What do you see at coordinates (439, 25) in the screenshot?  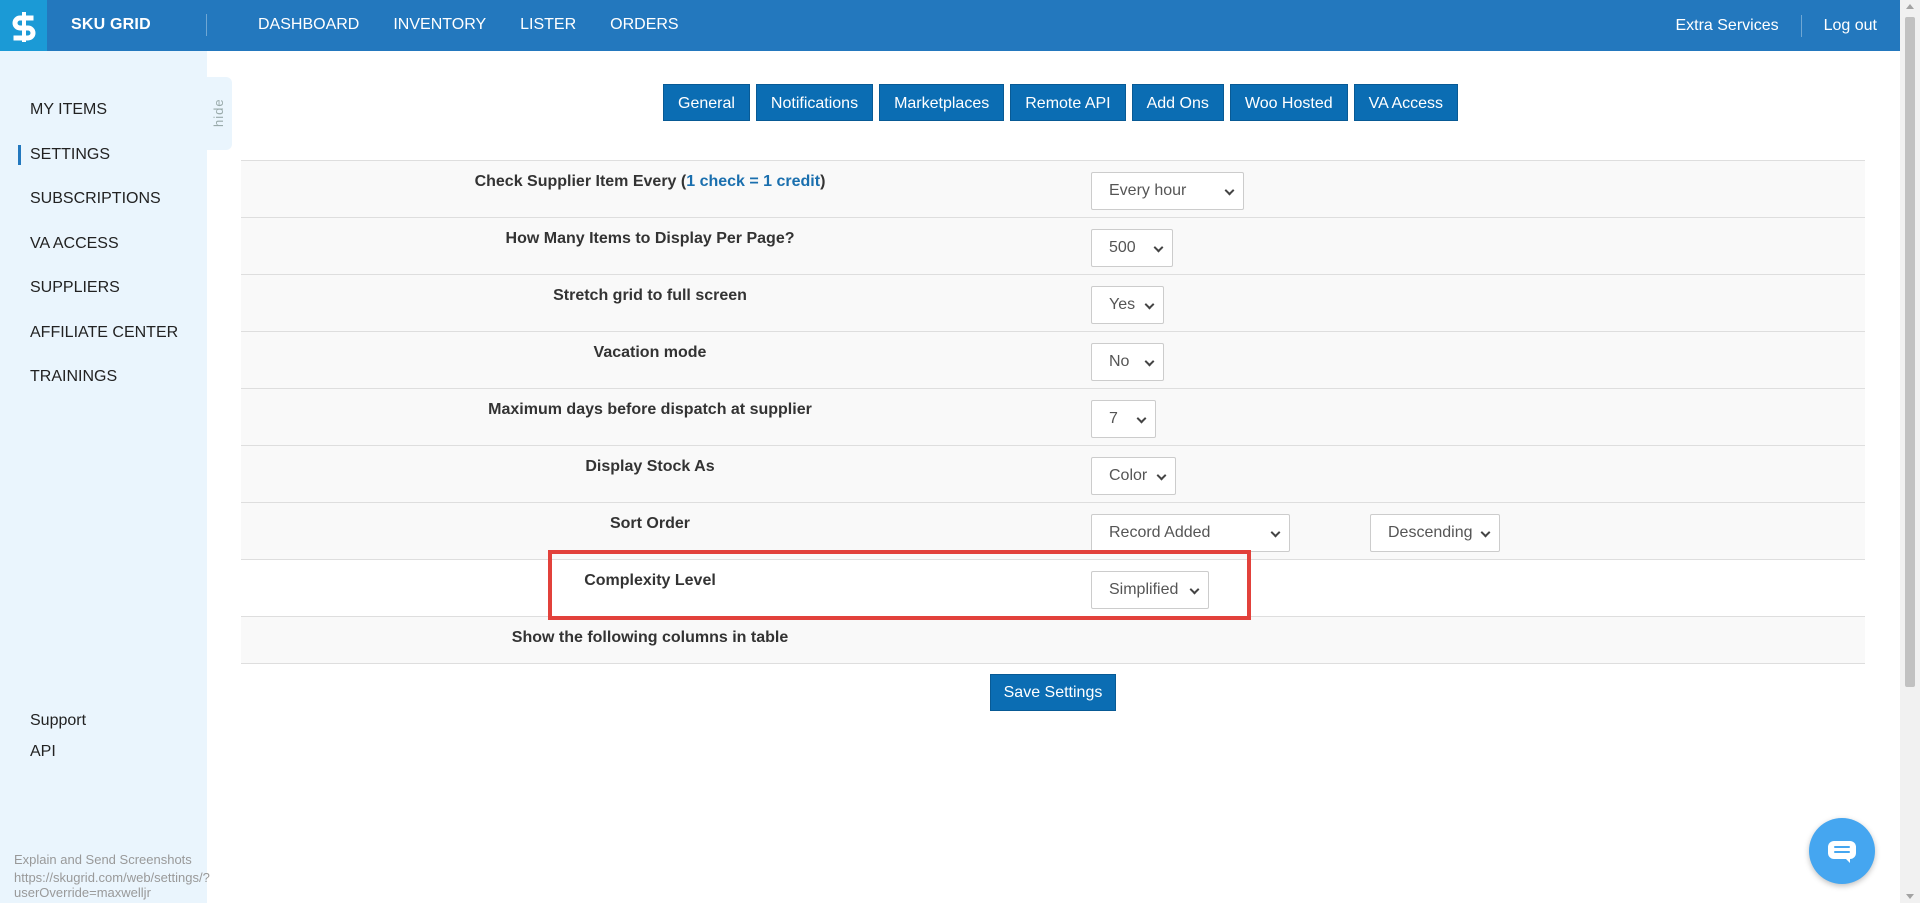 I see `nav-inventory: INVENTORY` at bounding box center [439, 25].